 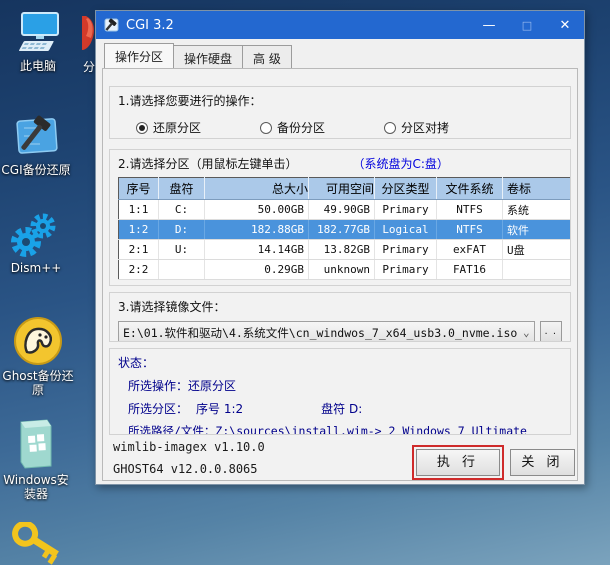 I want to click on desktop-icon-key, so click(x=36, y=543).